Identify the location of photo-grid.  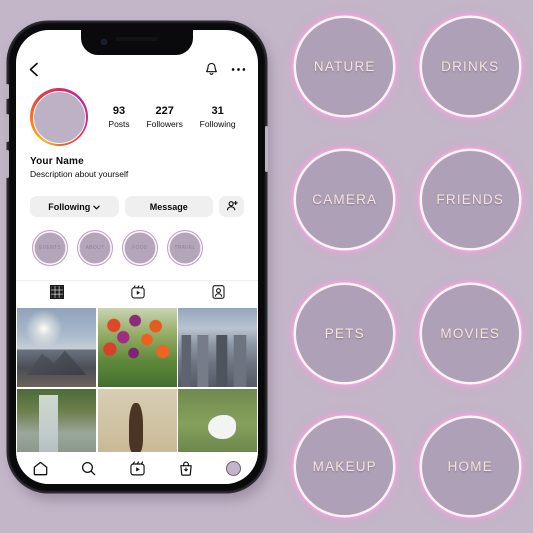
(137, 388).